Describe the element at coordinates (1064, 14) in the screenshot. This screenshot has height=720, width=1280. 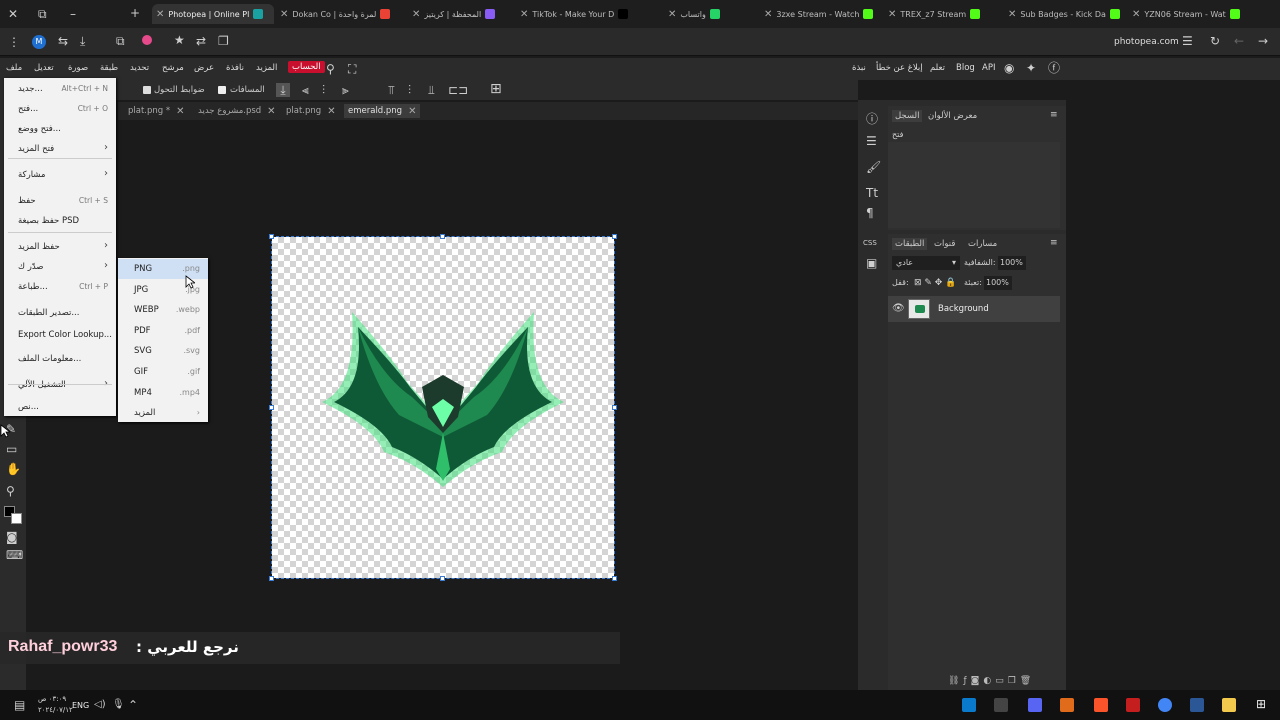
I see `browser-tab: ✕ Sub Badges - Kick Da` at that location.